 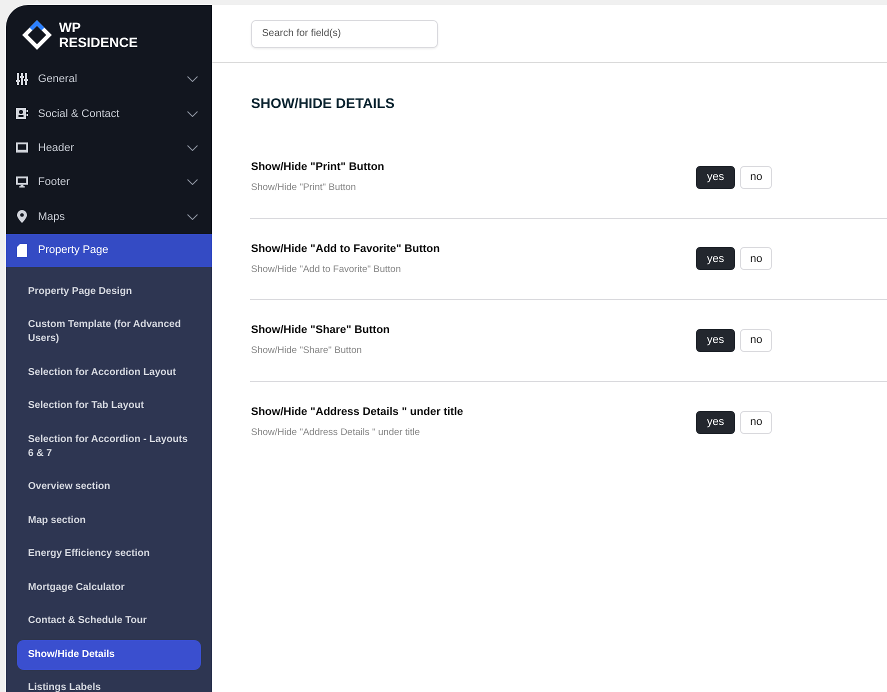 What do you see at coordinates (70, 27) in the screenshot?
I see `logo-text: WP` at bounding box center [70, 27].